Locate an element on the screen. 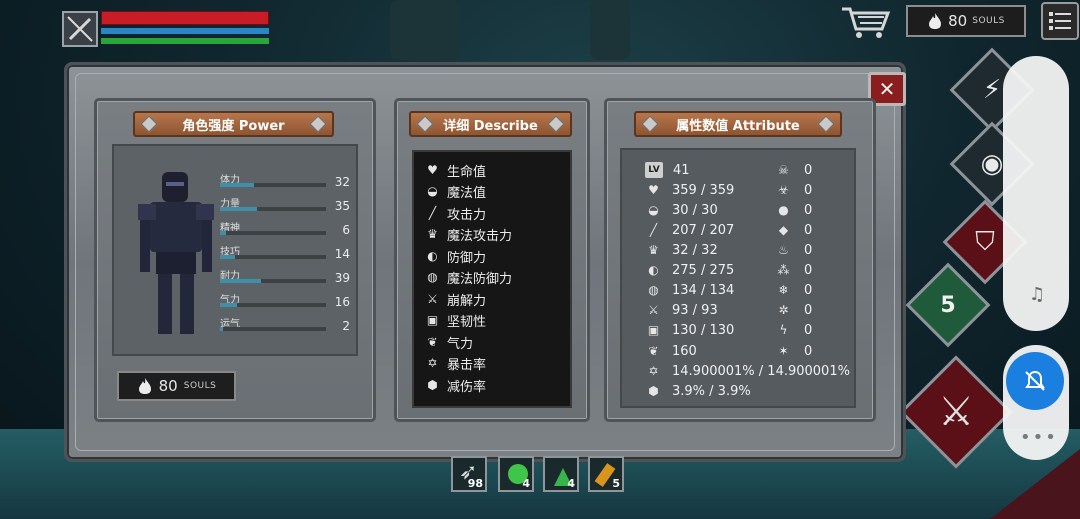  list-menu-icon is located at coordinates (1060, 21).